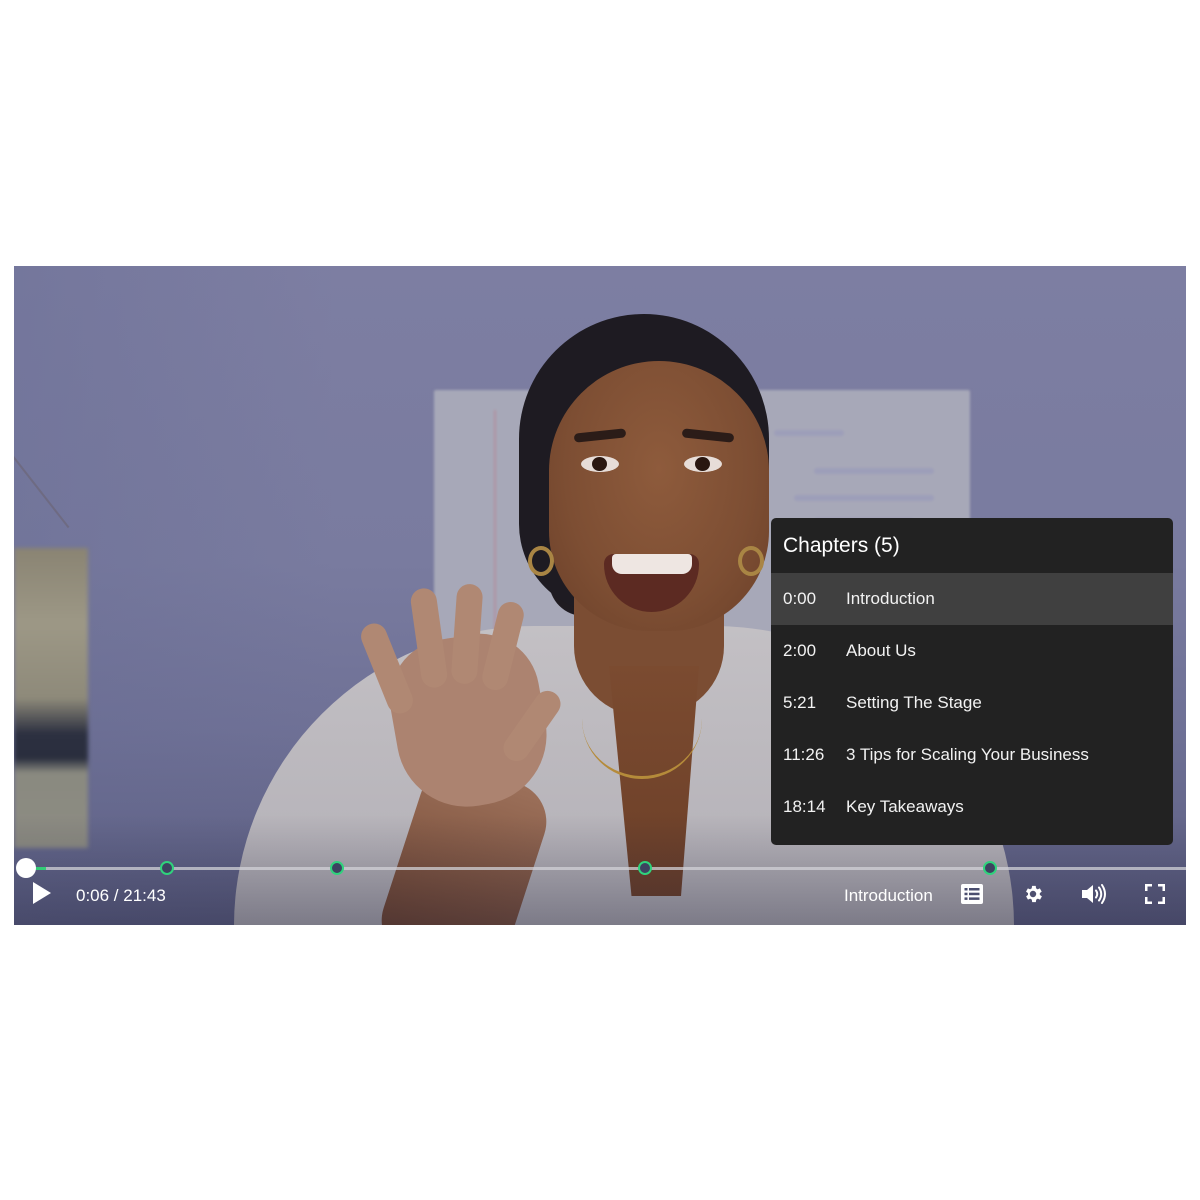 The width and height of the screenshot is (1200, 1200). Describe the element at coordinates (972, 599) in the screenshot. I see `chapter-item: 0:00 Introduction` at that location.